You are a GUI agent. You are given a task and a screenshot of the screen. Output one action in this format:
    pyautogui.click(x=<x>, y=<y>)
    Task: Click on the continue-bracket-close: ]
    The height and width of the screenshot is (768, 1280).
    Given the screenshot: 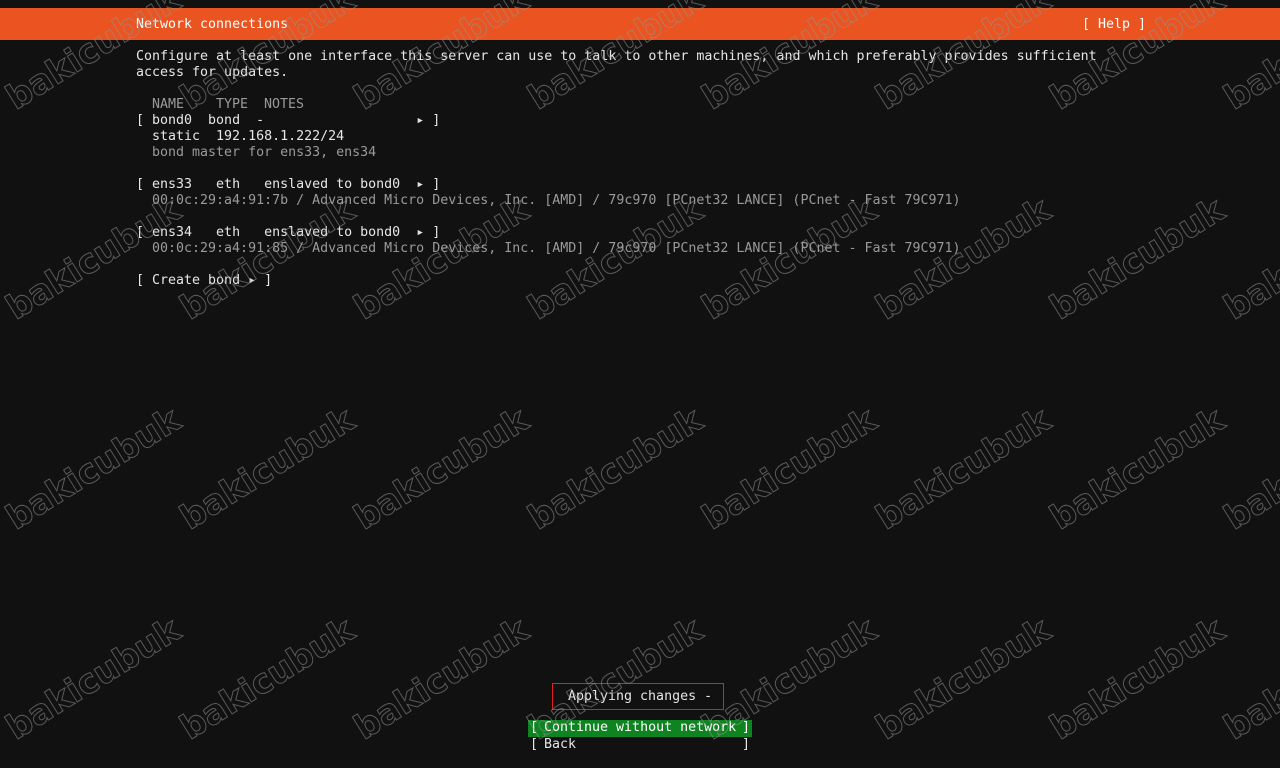 What is the action you would take?
    pyautogui.click(x=745, y=727)
    